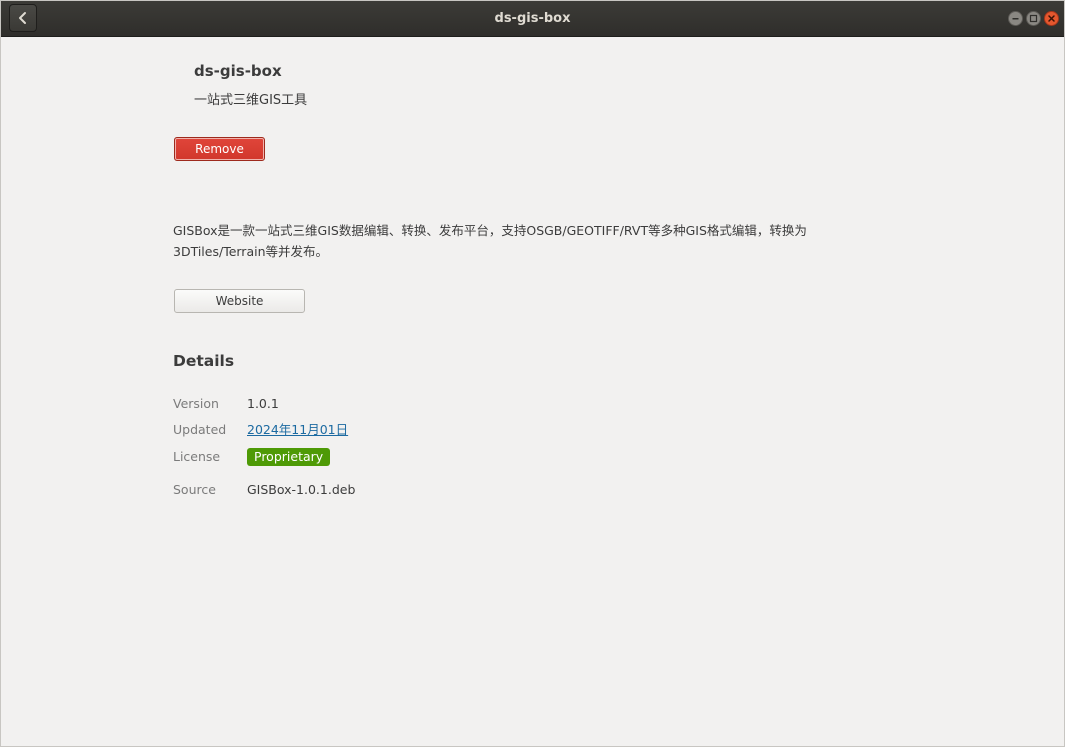  I want to click on details-heading: Details, so click(204, 361).